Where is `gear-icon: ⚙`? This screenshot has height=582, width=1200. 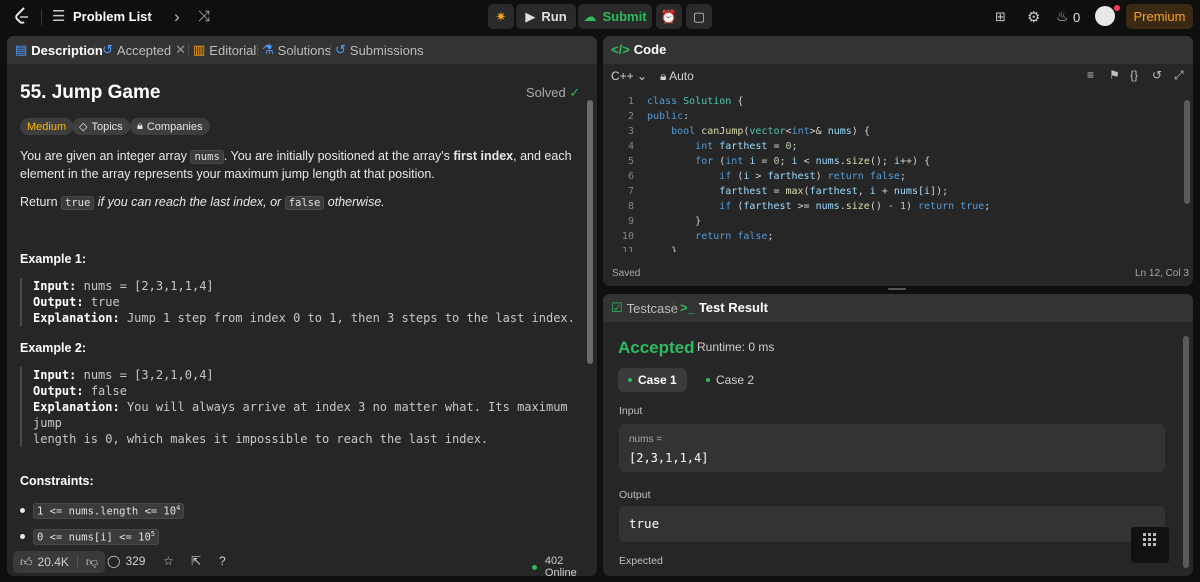 gear-icon: ⚙ is located at coordinates (1033, 17).